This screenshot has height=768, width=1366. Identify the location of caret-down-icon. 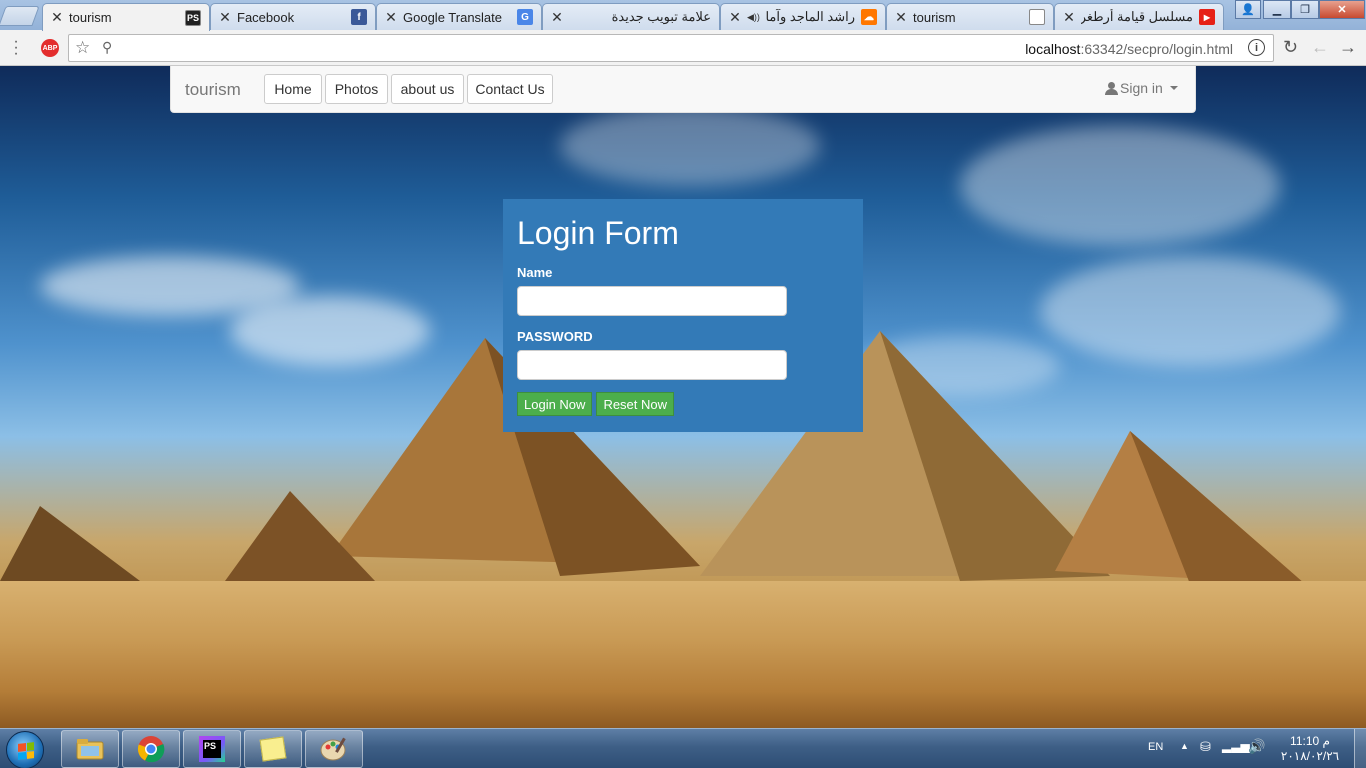
(1173, 88).